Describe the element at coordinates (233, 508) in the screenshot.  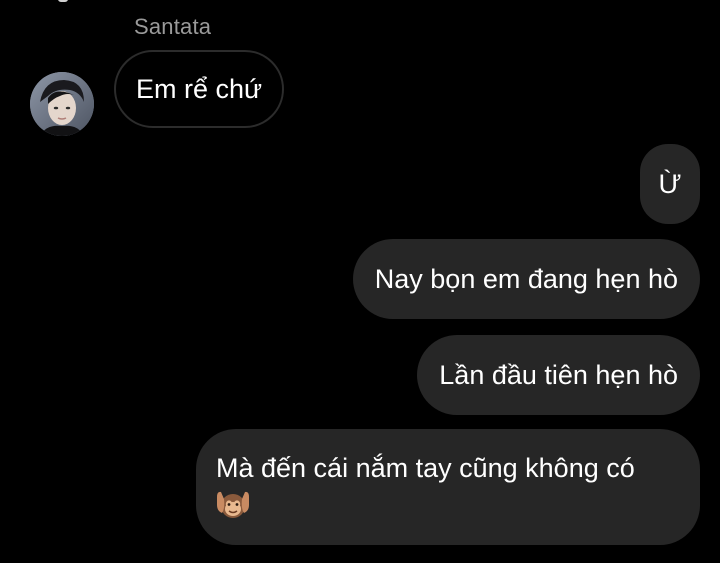
I see `monkey-covering-ears-icon` at that location.